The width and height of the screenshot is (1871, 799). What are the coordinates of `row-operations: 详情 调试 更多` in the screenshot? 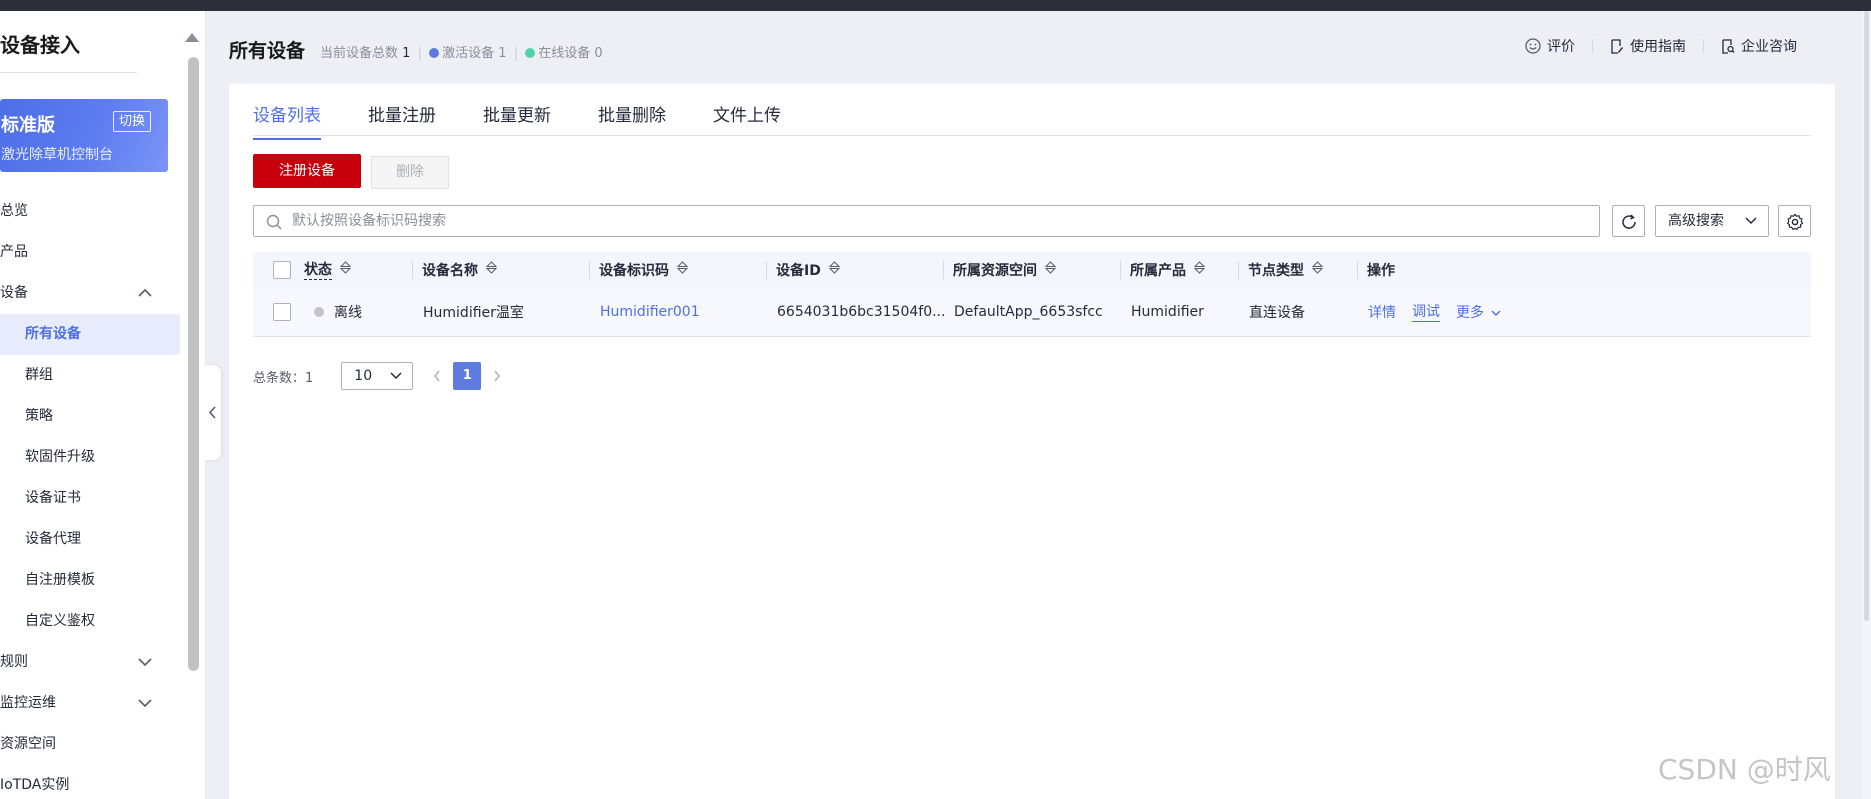 It's located at (1442, 311).